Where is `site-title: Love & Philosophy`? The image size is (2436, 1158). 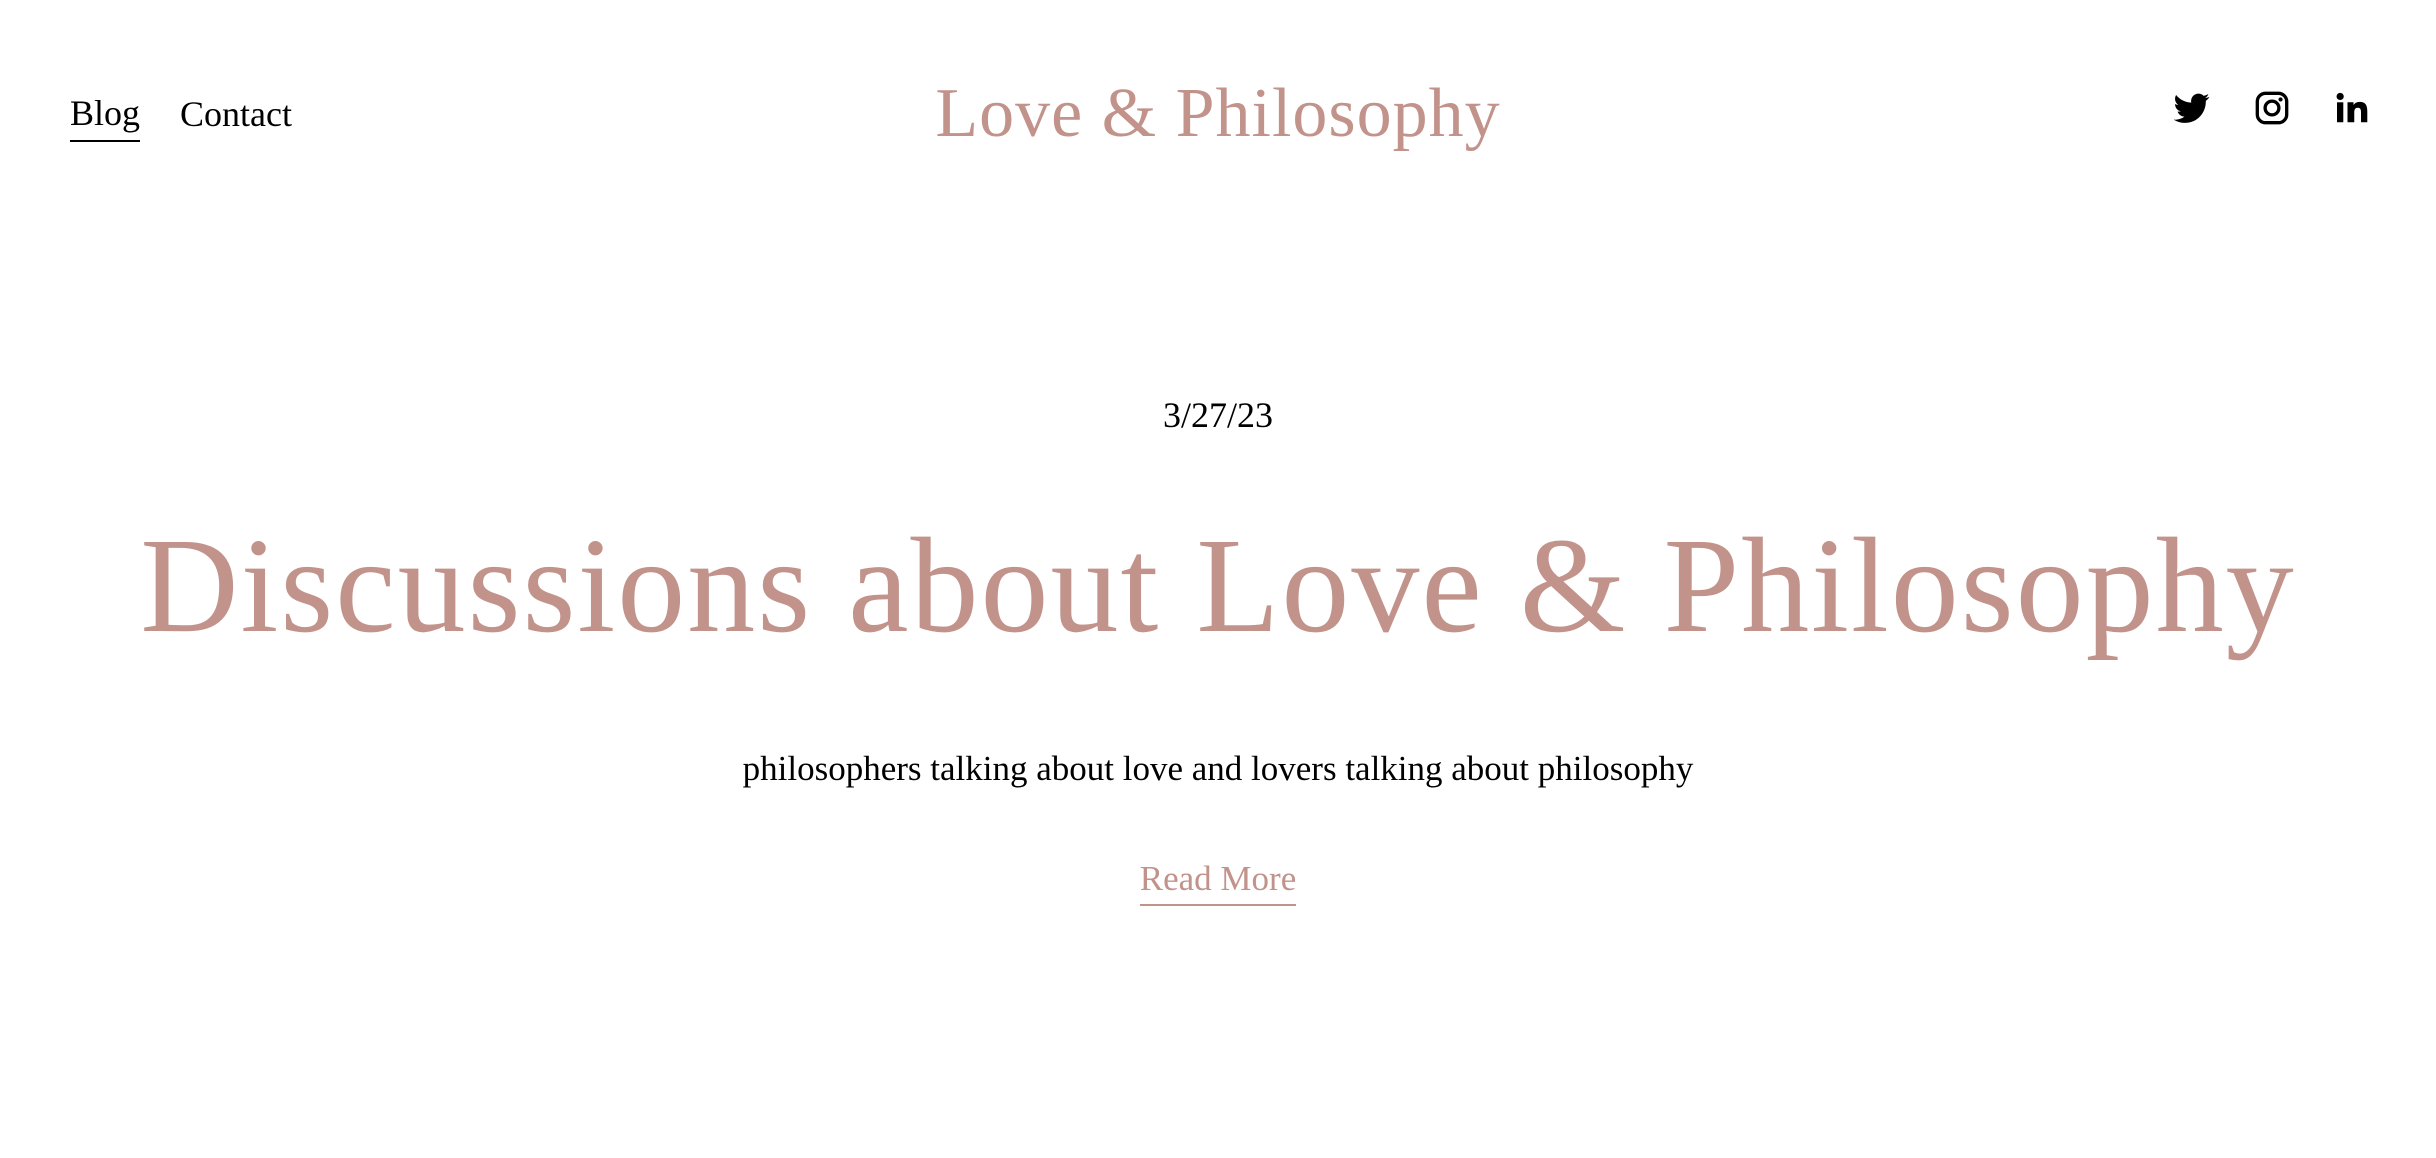 site-title: Love & Philosophy is located at coordinates (1217, 113).